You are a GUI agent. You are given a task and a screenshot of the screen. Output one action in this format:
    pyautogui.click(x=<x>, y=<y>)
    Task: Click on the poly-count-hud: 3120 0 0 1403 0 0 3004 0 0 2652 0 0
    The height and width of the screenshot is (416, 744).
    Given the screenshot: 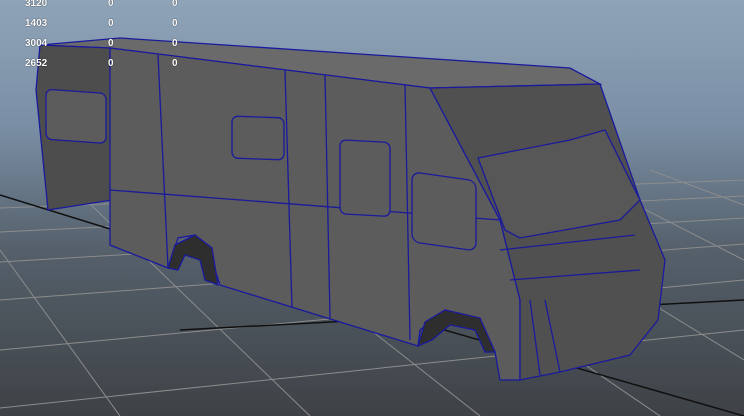 What is the action you would take?
    pyautogui.click(x=100, y=38)
    